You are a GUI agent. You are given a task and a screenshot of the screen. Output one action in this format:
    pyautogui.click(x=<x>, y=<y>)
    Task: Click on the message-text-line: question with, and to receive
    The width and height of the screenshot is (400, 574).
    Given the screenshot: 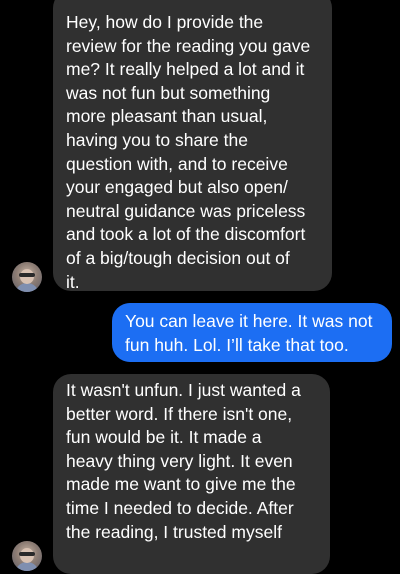 What is the action you would take?
    pyautogui.click(x=177, y=163)
    